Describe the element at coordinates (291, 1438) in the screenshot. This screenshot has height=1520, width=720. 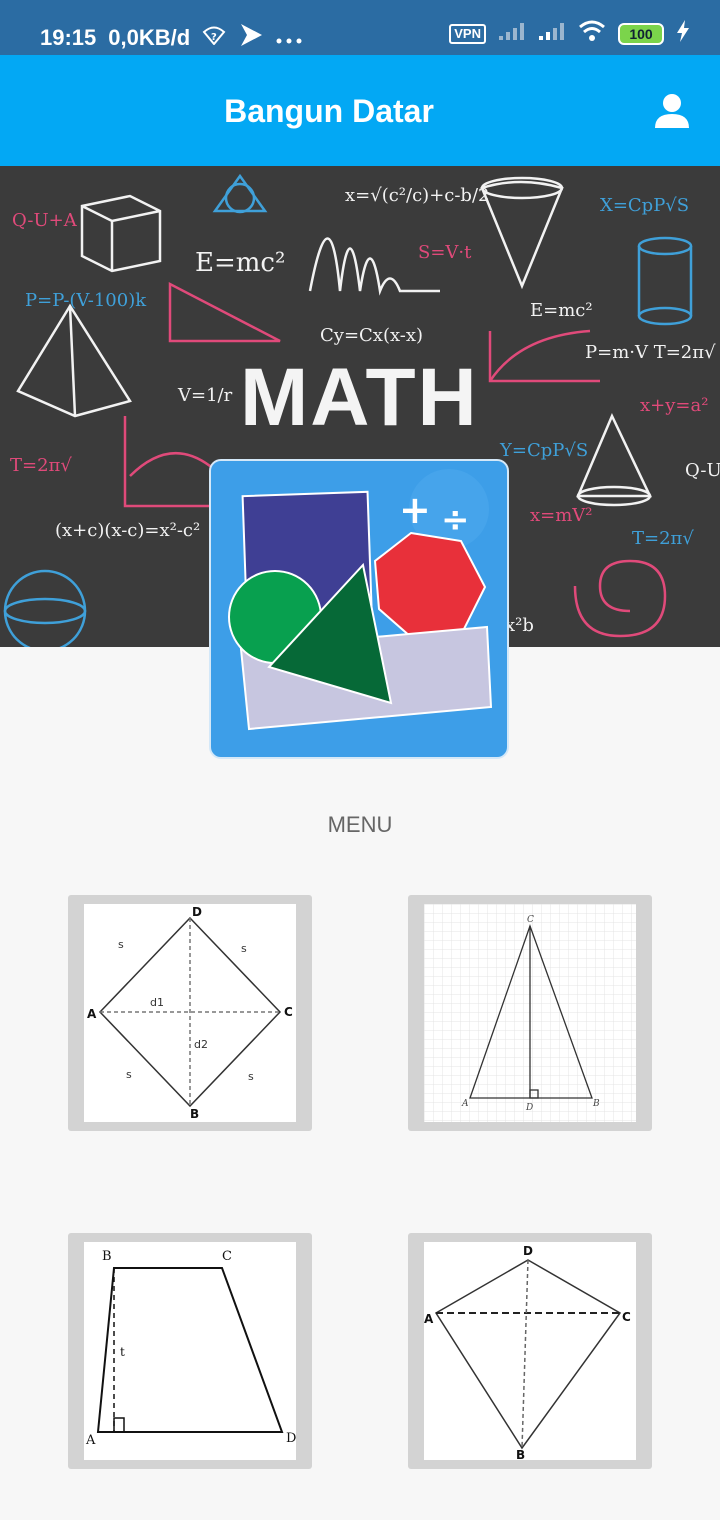
I see `trapezoid-label-bottom-right: D` at that location.